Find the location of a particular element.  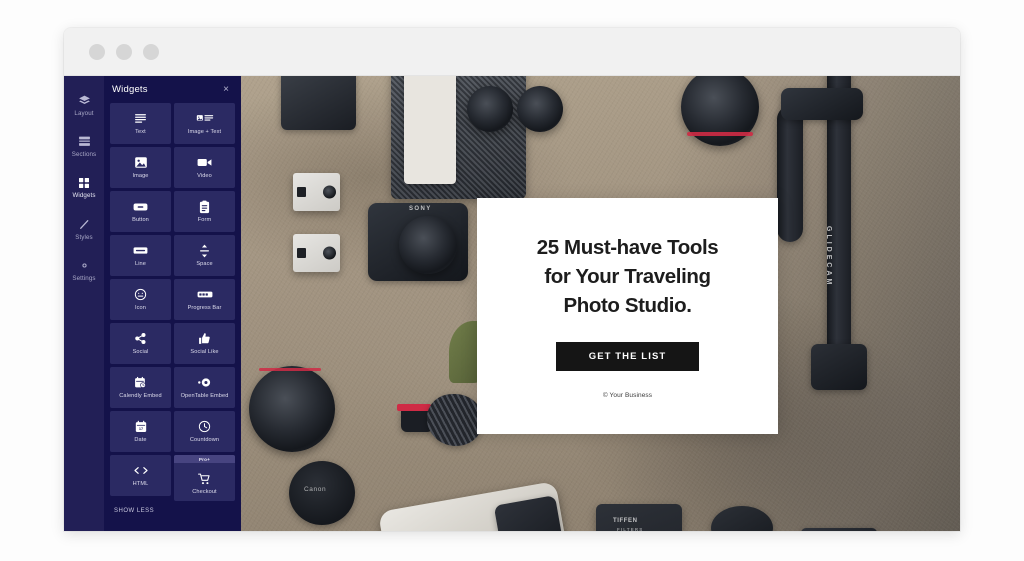

widget-tile-video: Video is located at coordinates (204, 167).